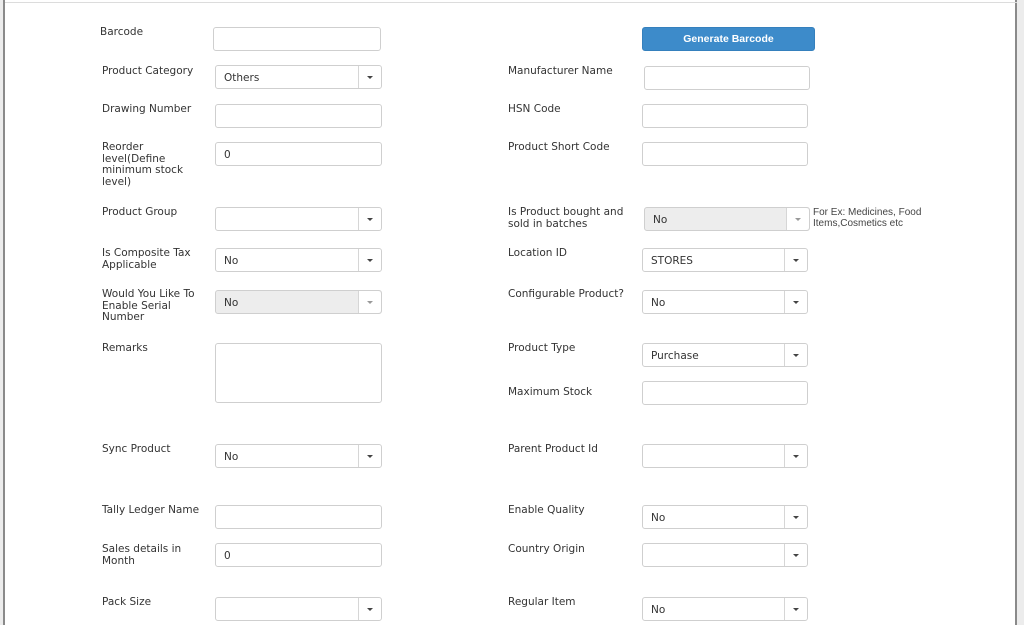  Describe the element at coordinates (566, 294) in the screenshot. I see `configurable-product-label: Configurable Product?` at that location.